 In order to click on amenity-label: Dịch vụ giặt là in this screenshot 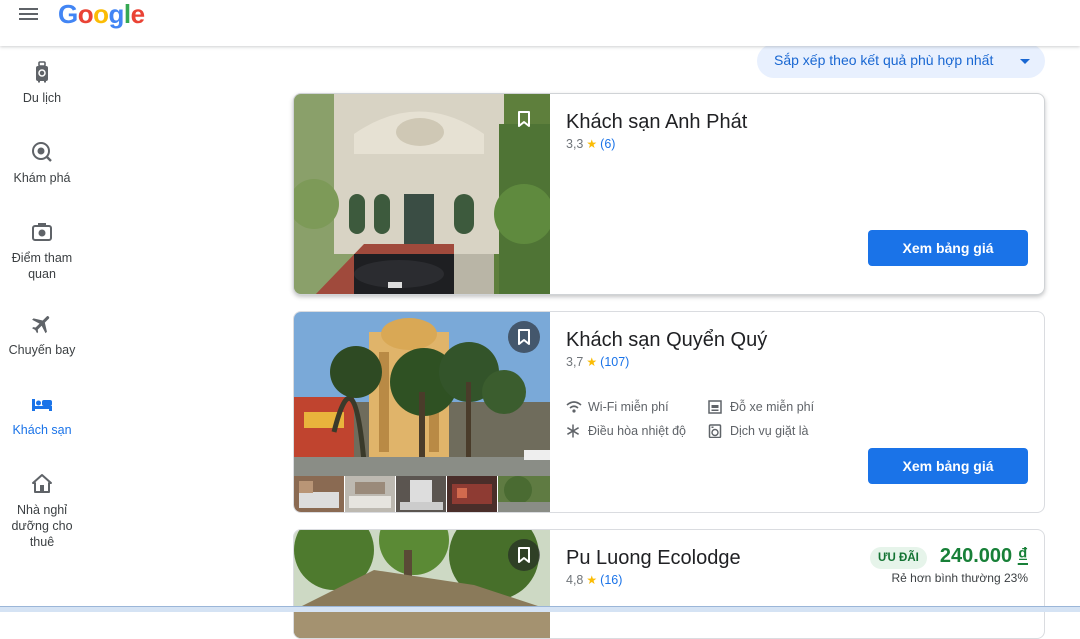, I will do `click(769, 431)`.